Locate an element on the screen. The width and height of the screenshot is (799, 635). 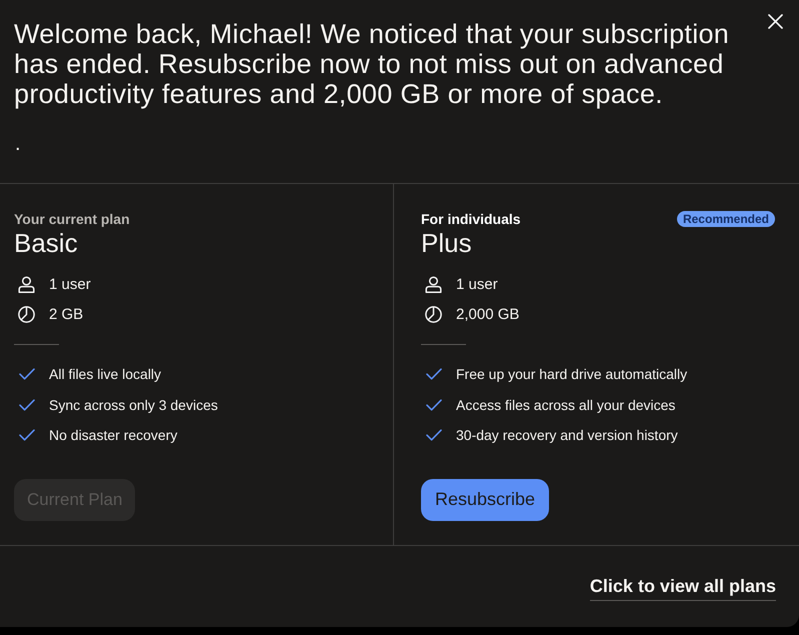
close-icon is located at coordinates (775, 21).